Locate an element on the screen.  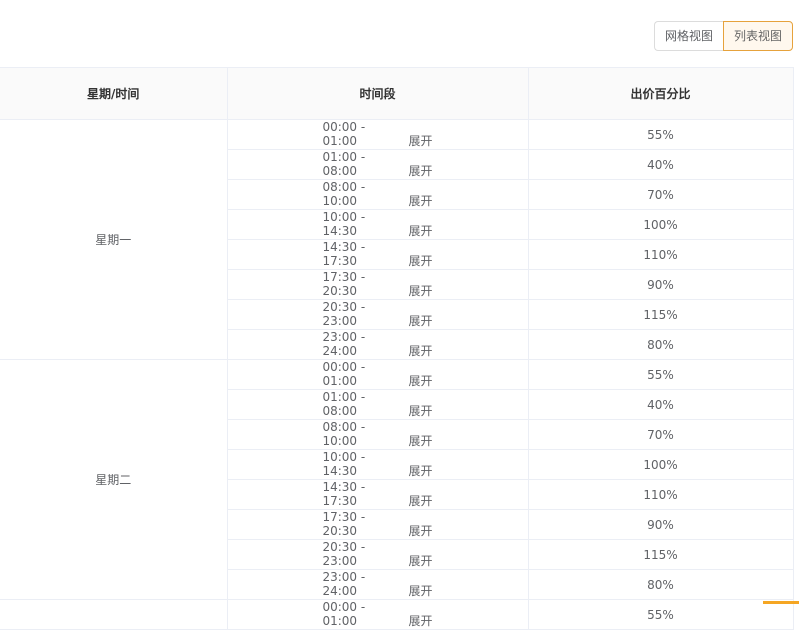
table-row: 00:00 - 01:00 展开 55% is located at coordinates (397, 614).